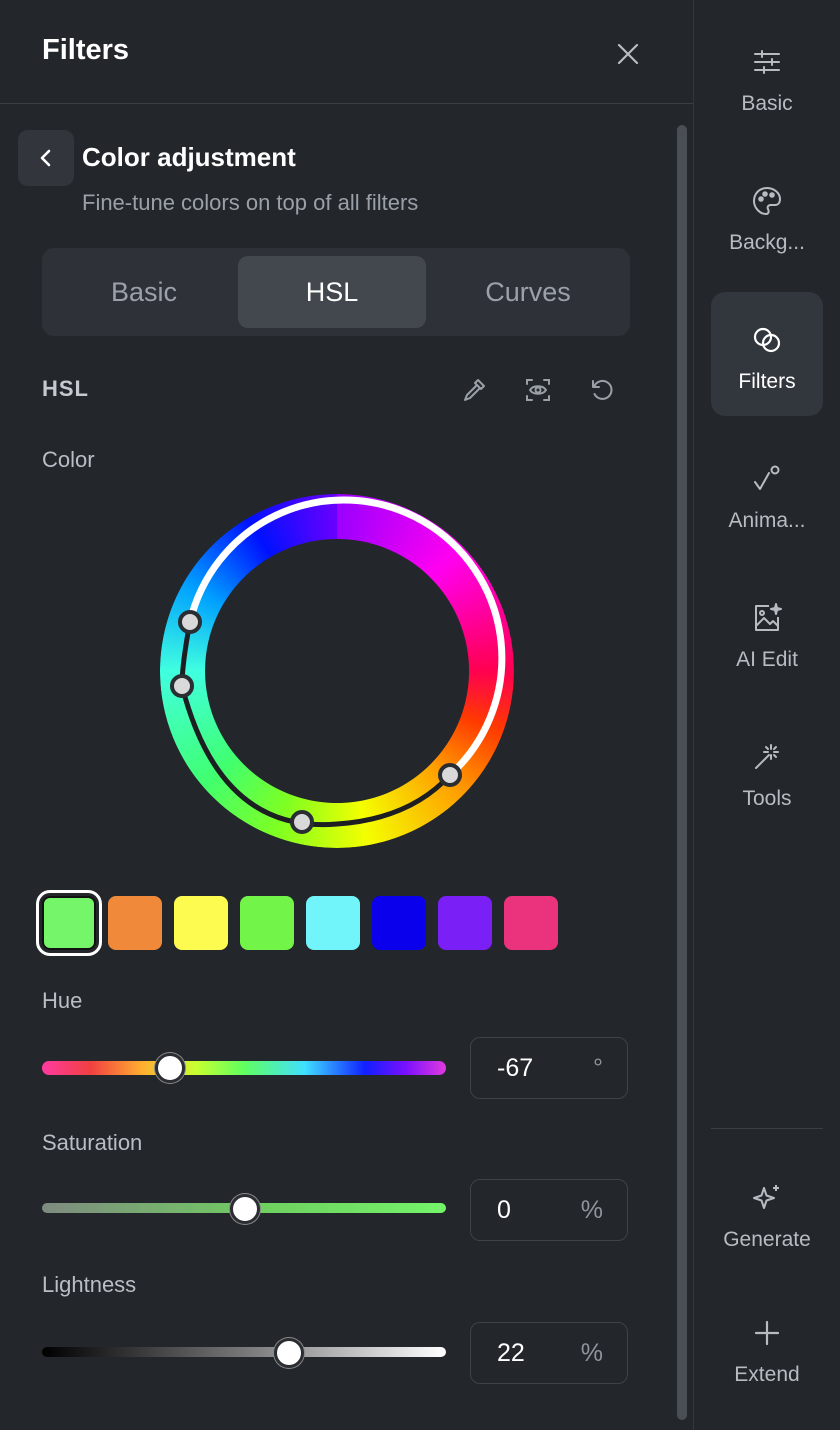 This screenshot has width=840, height=1430. I want to click on section-title: Color adjustment, so click(189, 157).